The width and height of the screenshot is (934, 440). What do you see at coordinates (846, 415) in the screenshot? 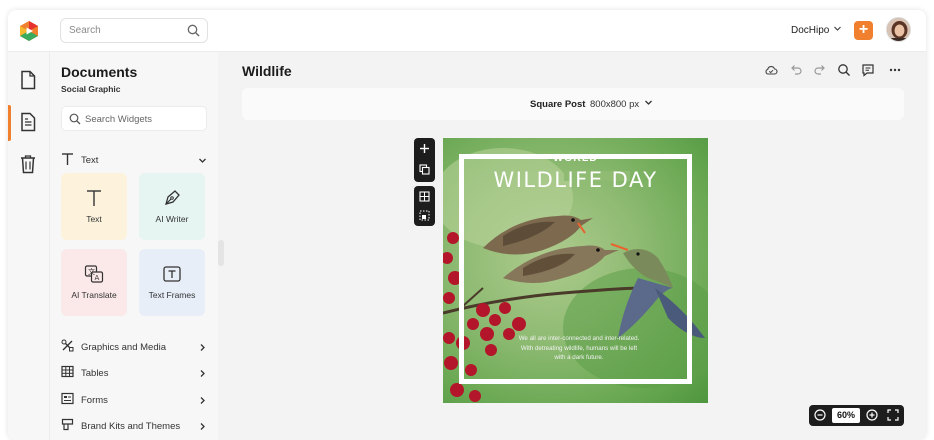
I see `zoom-level: 60%` at bounding box center [846, 415].